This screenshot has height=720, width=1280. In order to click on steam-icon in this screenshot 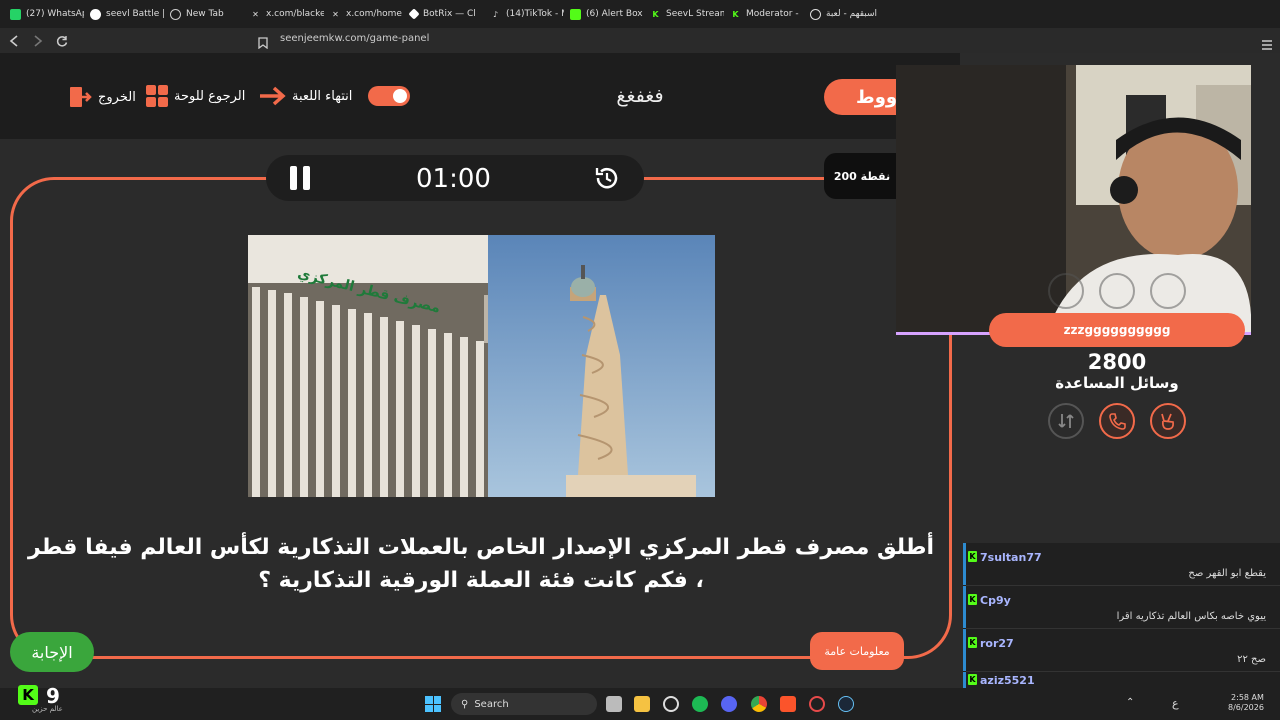, I will do `click(846, 704)`.